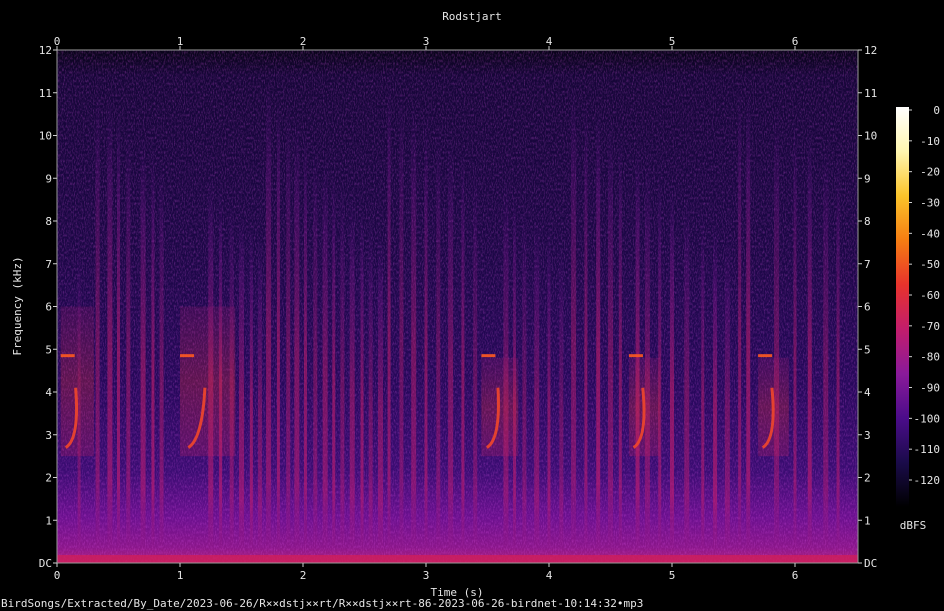  I want to click on y-tick-label: 4, so click(48, 392).